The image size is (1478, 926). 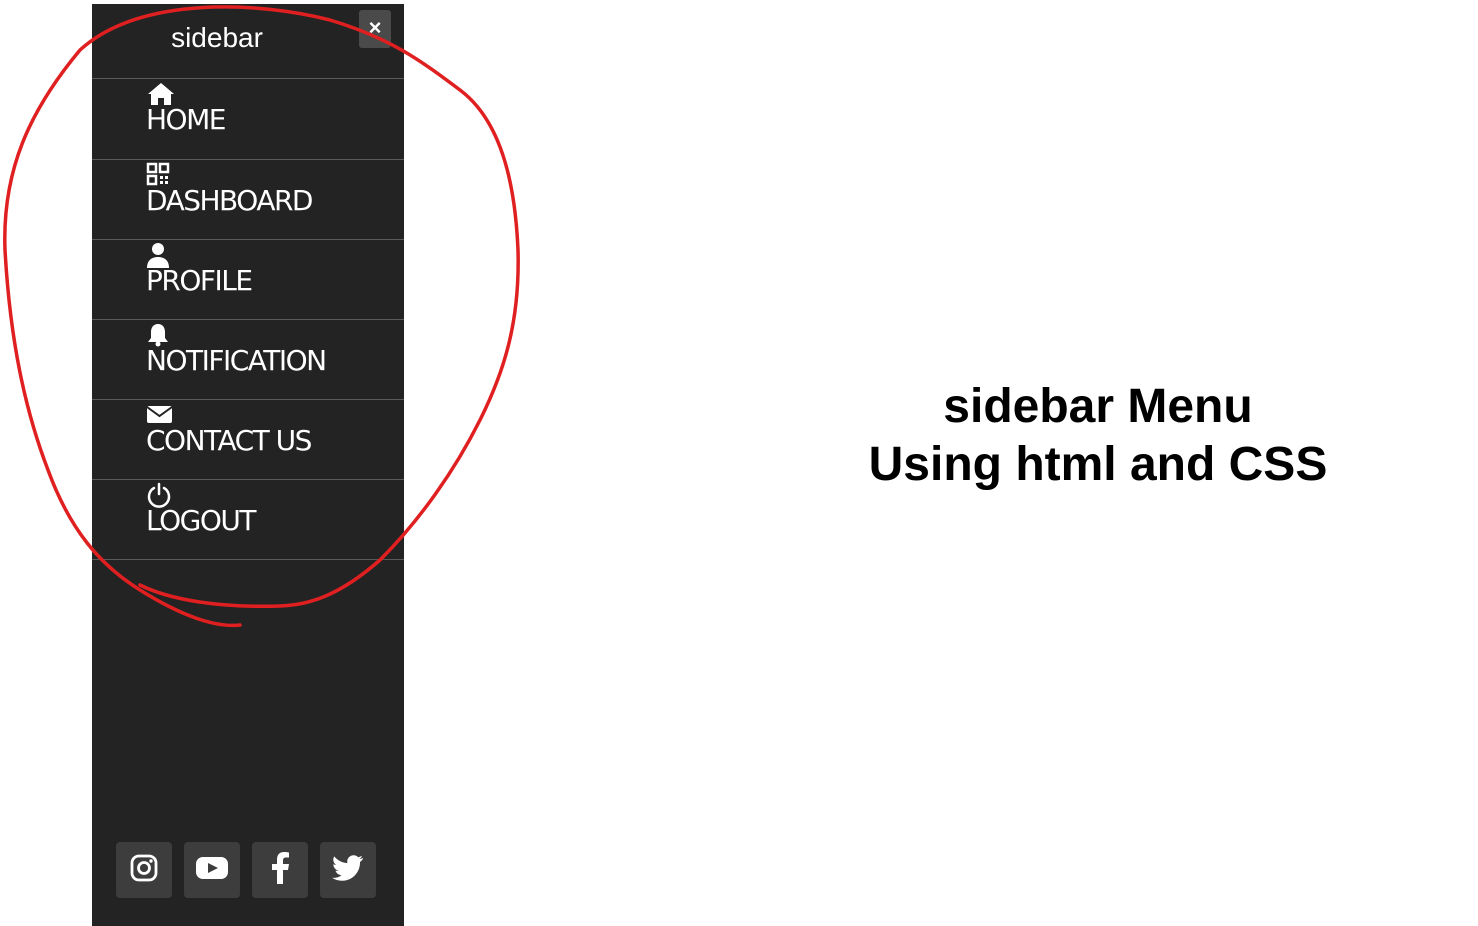 I want to click on youtube-button, so click(x=212, y=870).